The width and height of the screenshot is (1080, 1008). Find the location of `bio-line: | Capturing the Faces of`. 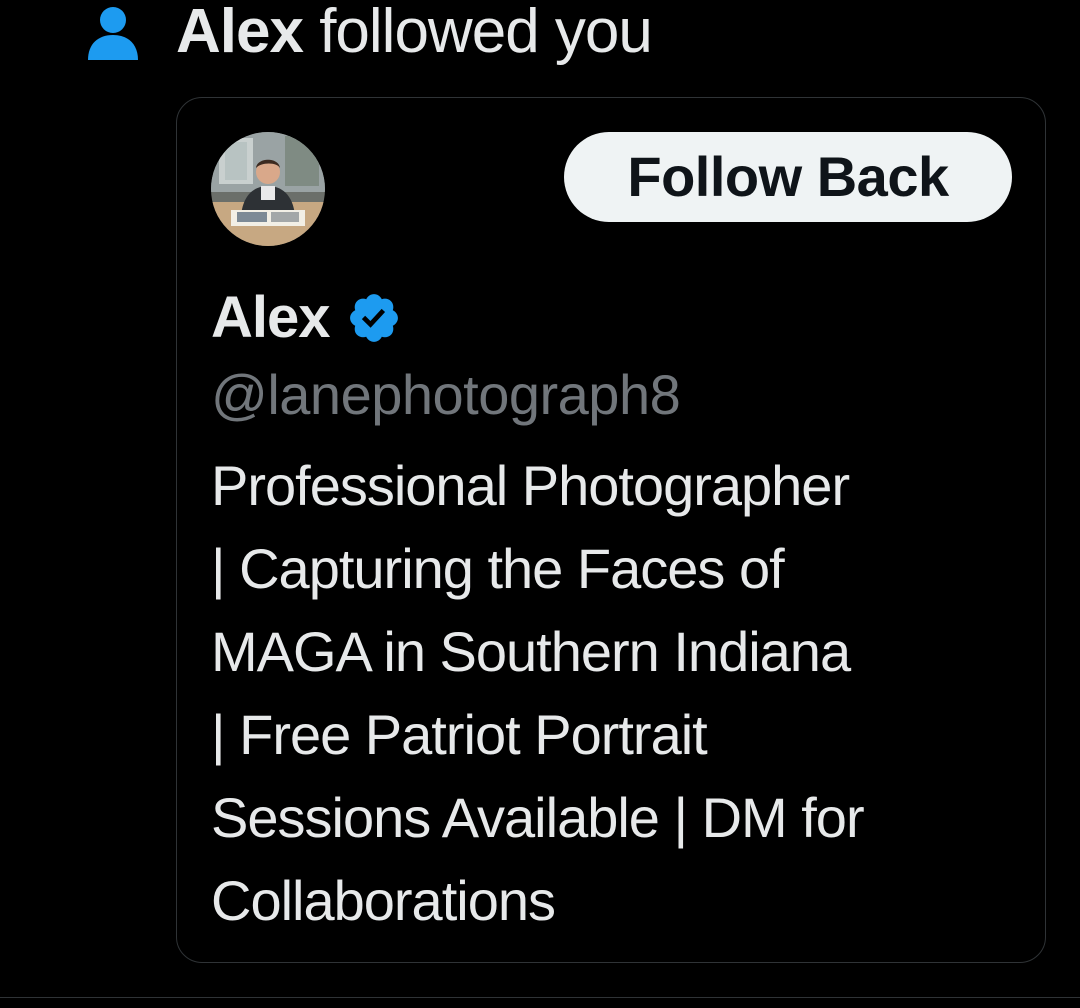

bio-line: | Capturing the Faces of is located at coordinates (498, 568).